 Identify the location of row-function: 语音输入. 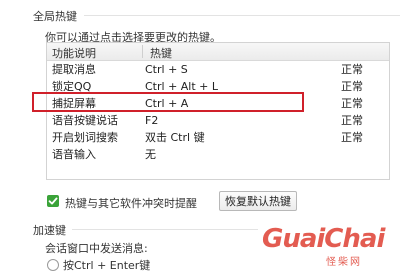
(74, 154).